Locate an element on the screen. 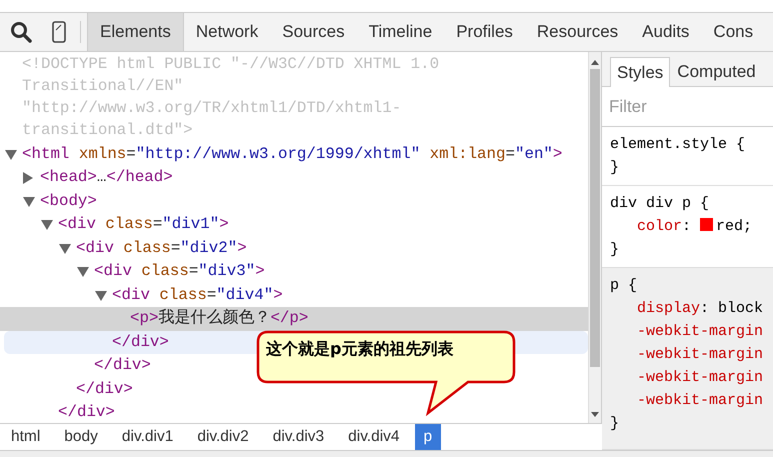 The height and width of the screenshot is (457, 773). code-line: <div class="div3"> is located at coordinates (179, 271).